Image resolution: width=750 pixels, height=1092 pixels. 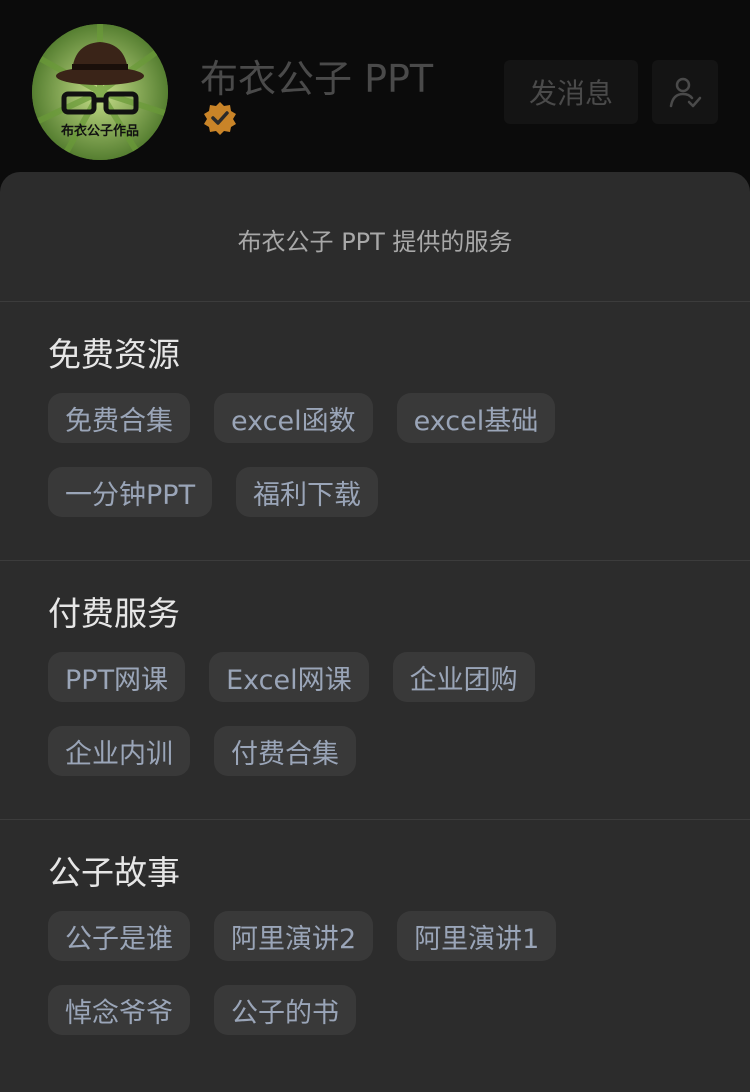 I want to click on avatar: 布衣公子作品, so click(x=100, y=92).